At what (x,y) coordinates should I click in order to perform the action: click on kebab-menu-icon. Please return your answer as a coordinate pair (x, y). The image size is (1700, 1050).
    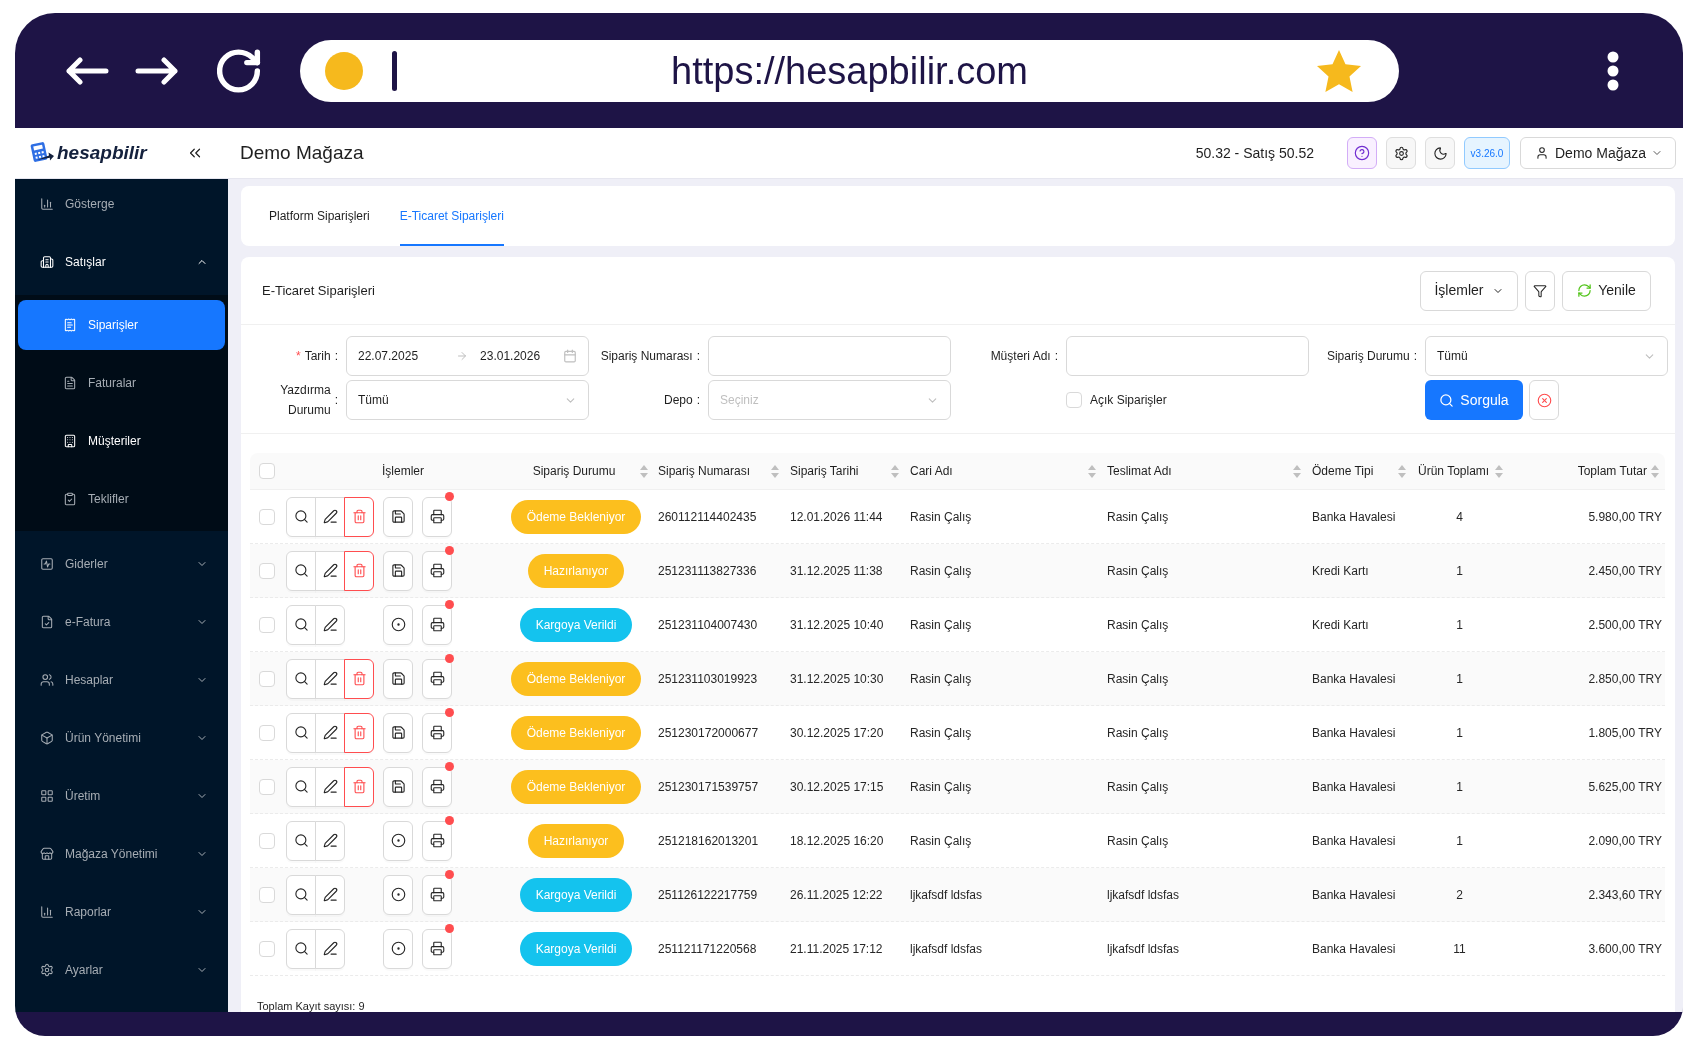
    Looking at the image, I should click on (1613, 70).